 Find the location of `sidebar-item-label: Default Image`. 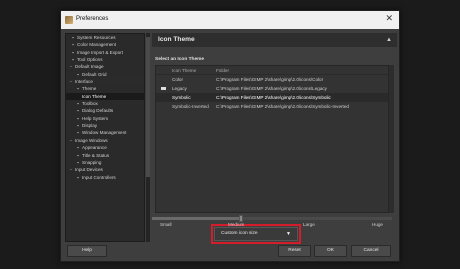

sidebar-item-label: Default Image is located at coordinates (89, 67).